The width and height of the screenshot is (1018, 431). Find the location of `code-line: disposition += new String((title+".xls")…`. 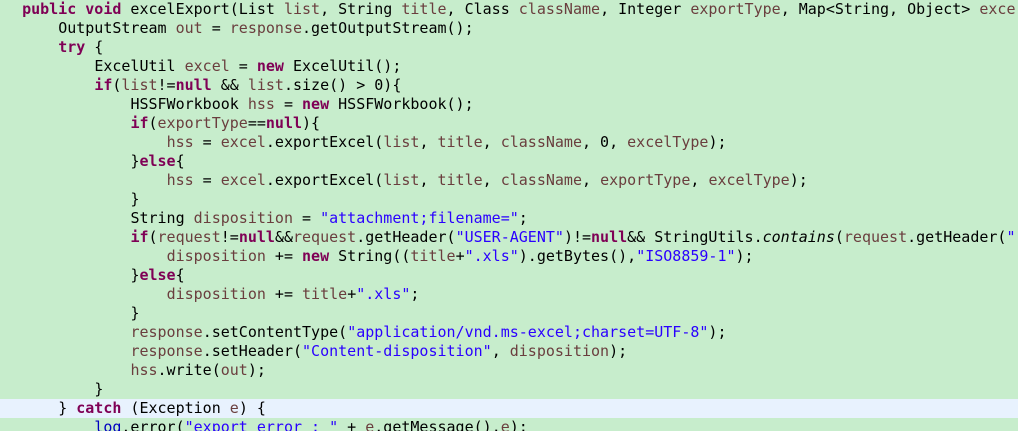

code-line: disposition += new String((title+".xls")… is located at coordinates (509, 256).